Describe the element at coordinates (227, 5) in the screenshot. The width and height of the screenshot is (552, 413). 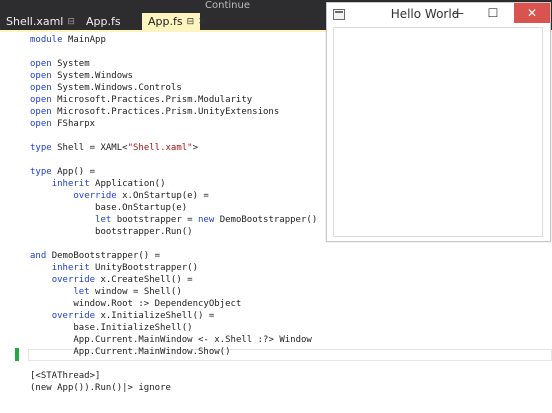
I see `continue-hint: Continue` at that location.